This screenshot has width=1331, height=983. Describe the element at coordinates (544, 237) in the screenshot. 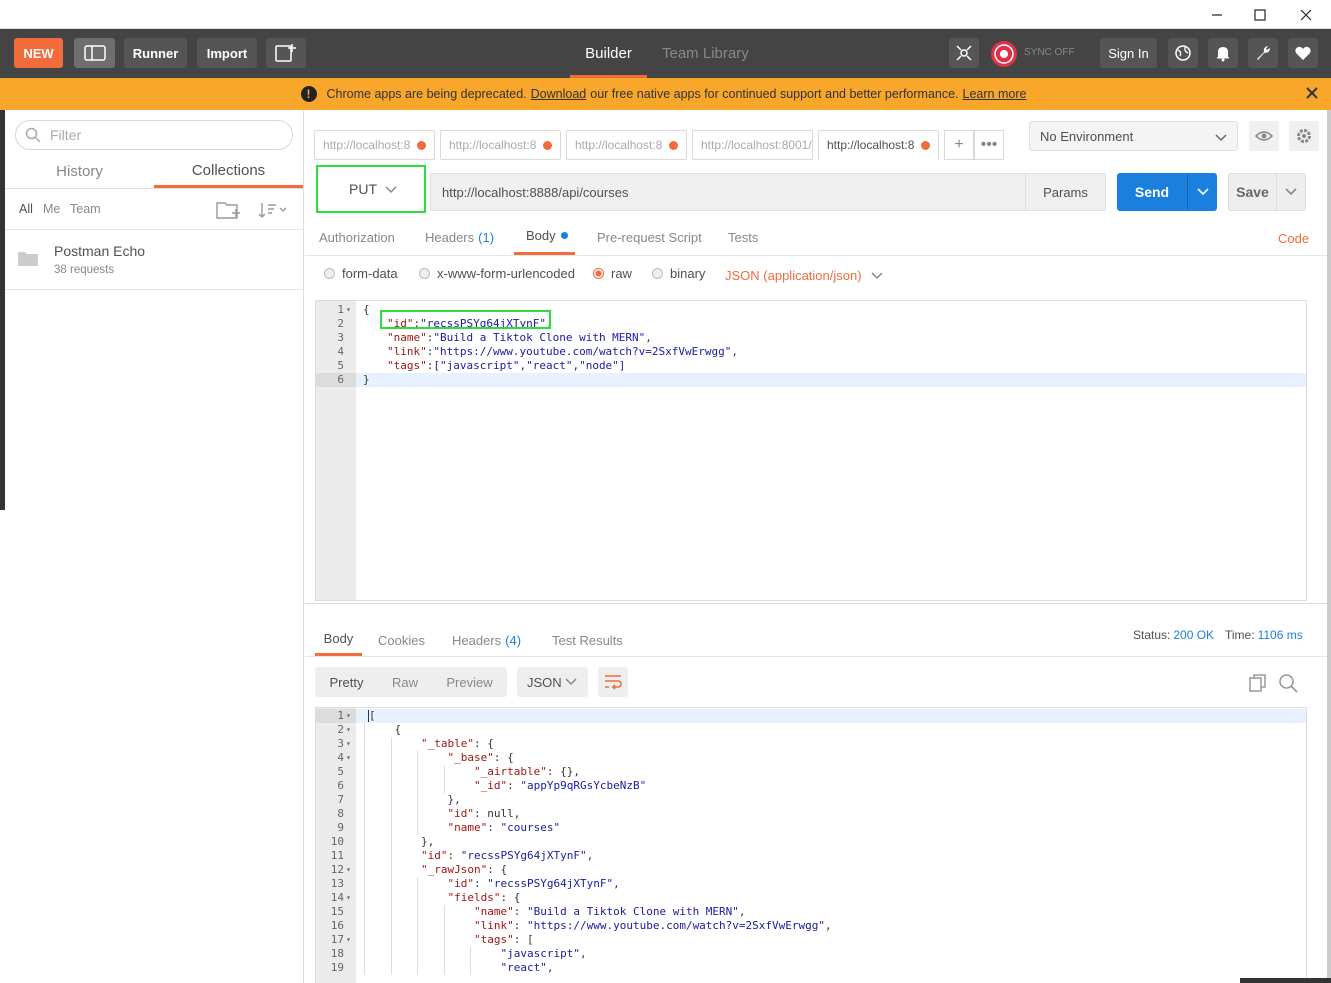

I see `tab-body: Body` at that location.